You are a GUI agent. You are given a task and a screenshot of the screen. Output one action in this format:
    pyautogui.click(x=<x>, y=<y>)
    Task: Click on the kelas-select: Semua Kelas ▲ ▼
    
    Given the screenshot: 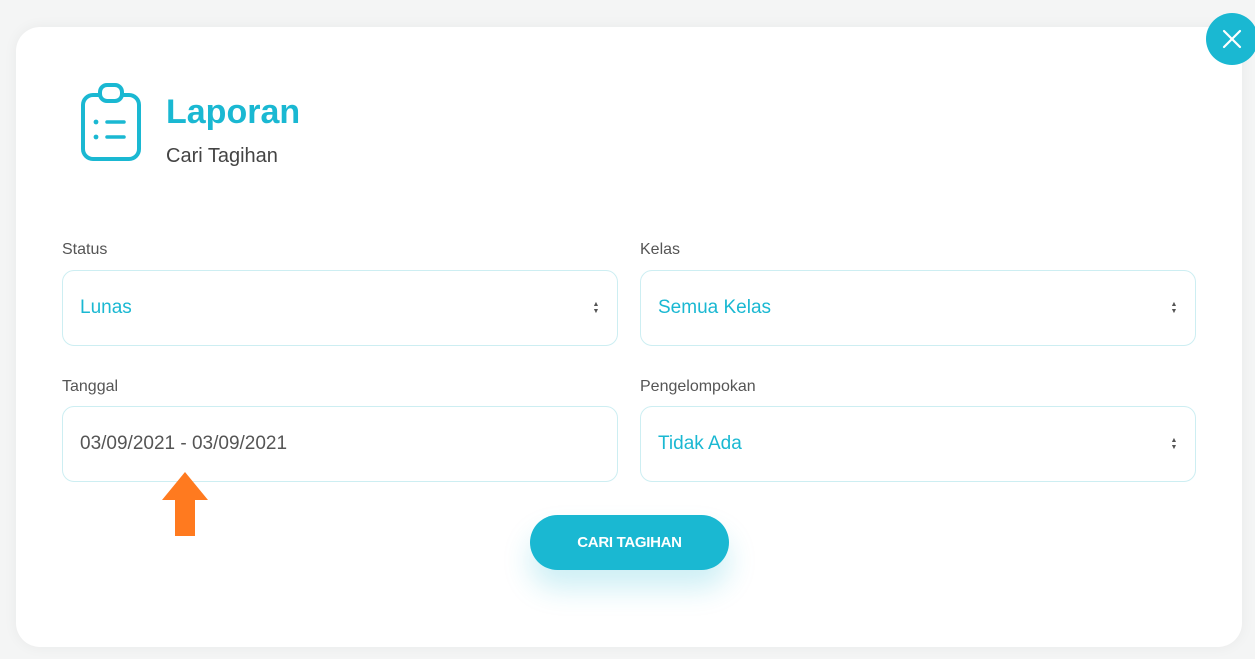 What is the action you would take?
    pyautogui.click(x=918, y=308)
    